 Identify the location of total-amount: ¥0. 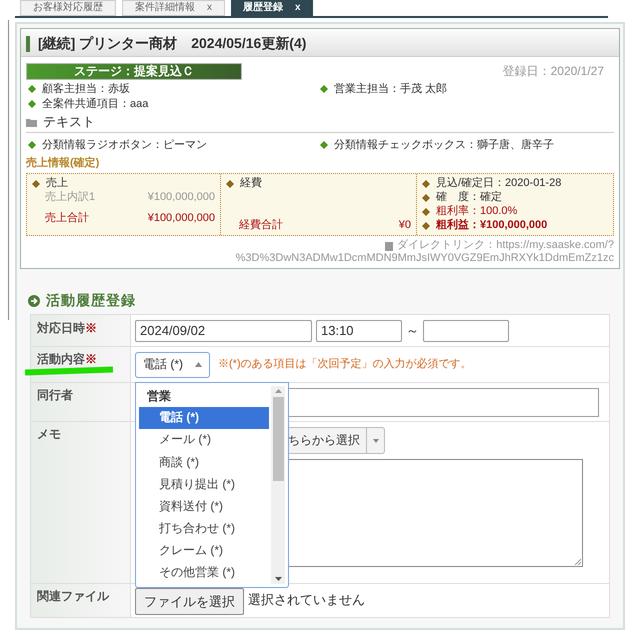
(404, 225).